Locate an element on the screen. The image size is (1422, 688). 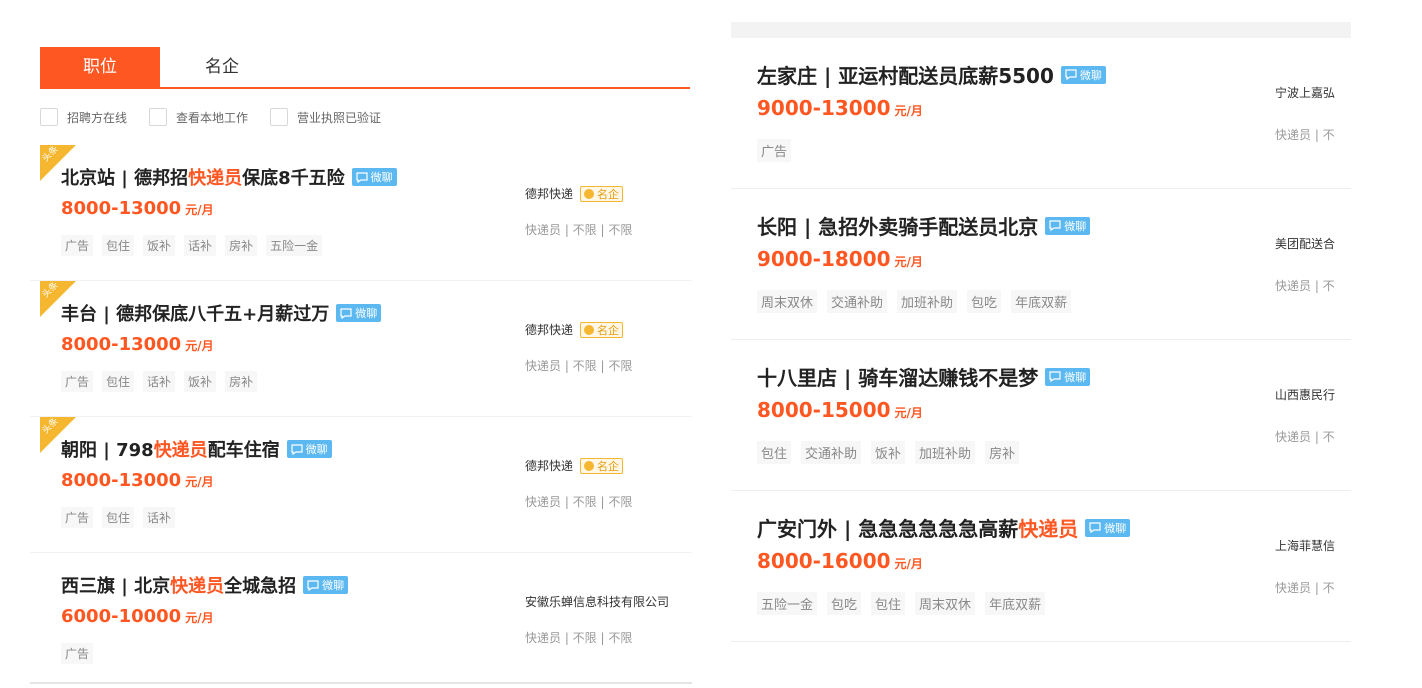
benefit-tag: 加班补助 is located at coordinates (927, 301).